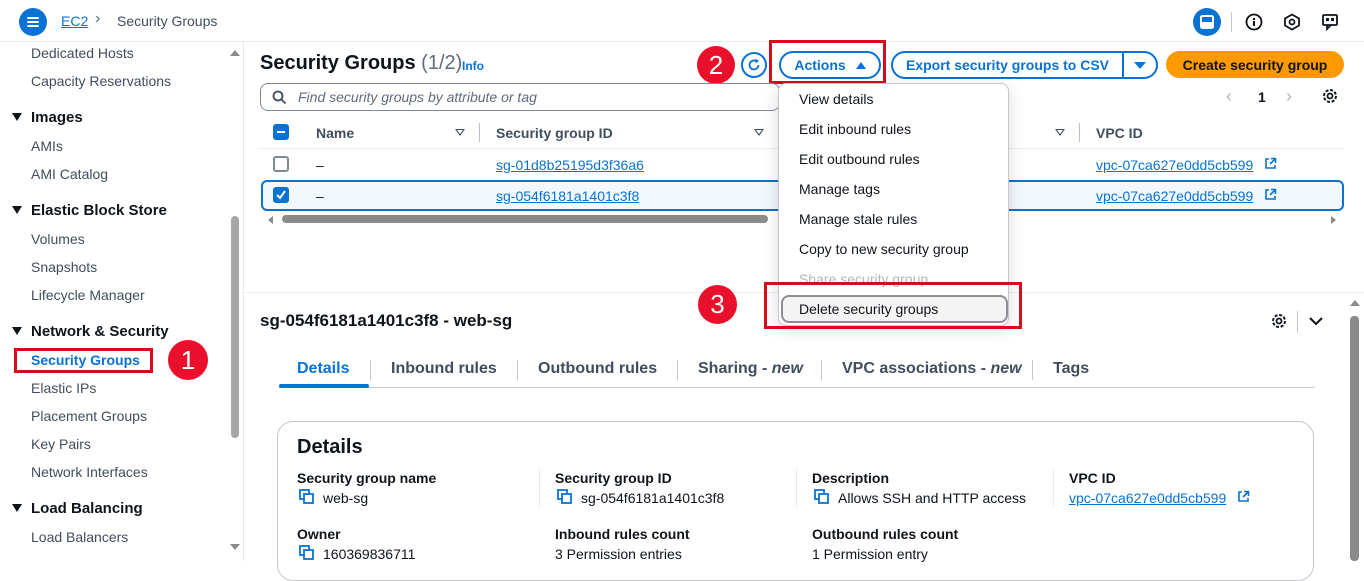 This screenshot has height=581, width=1364. Describe the element at coordinates (64, 267) in the screenshot. I see `sidebar-item-snapshots: Snapshots` at that location.